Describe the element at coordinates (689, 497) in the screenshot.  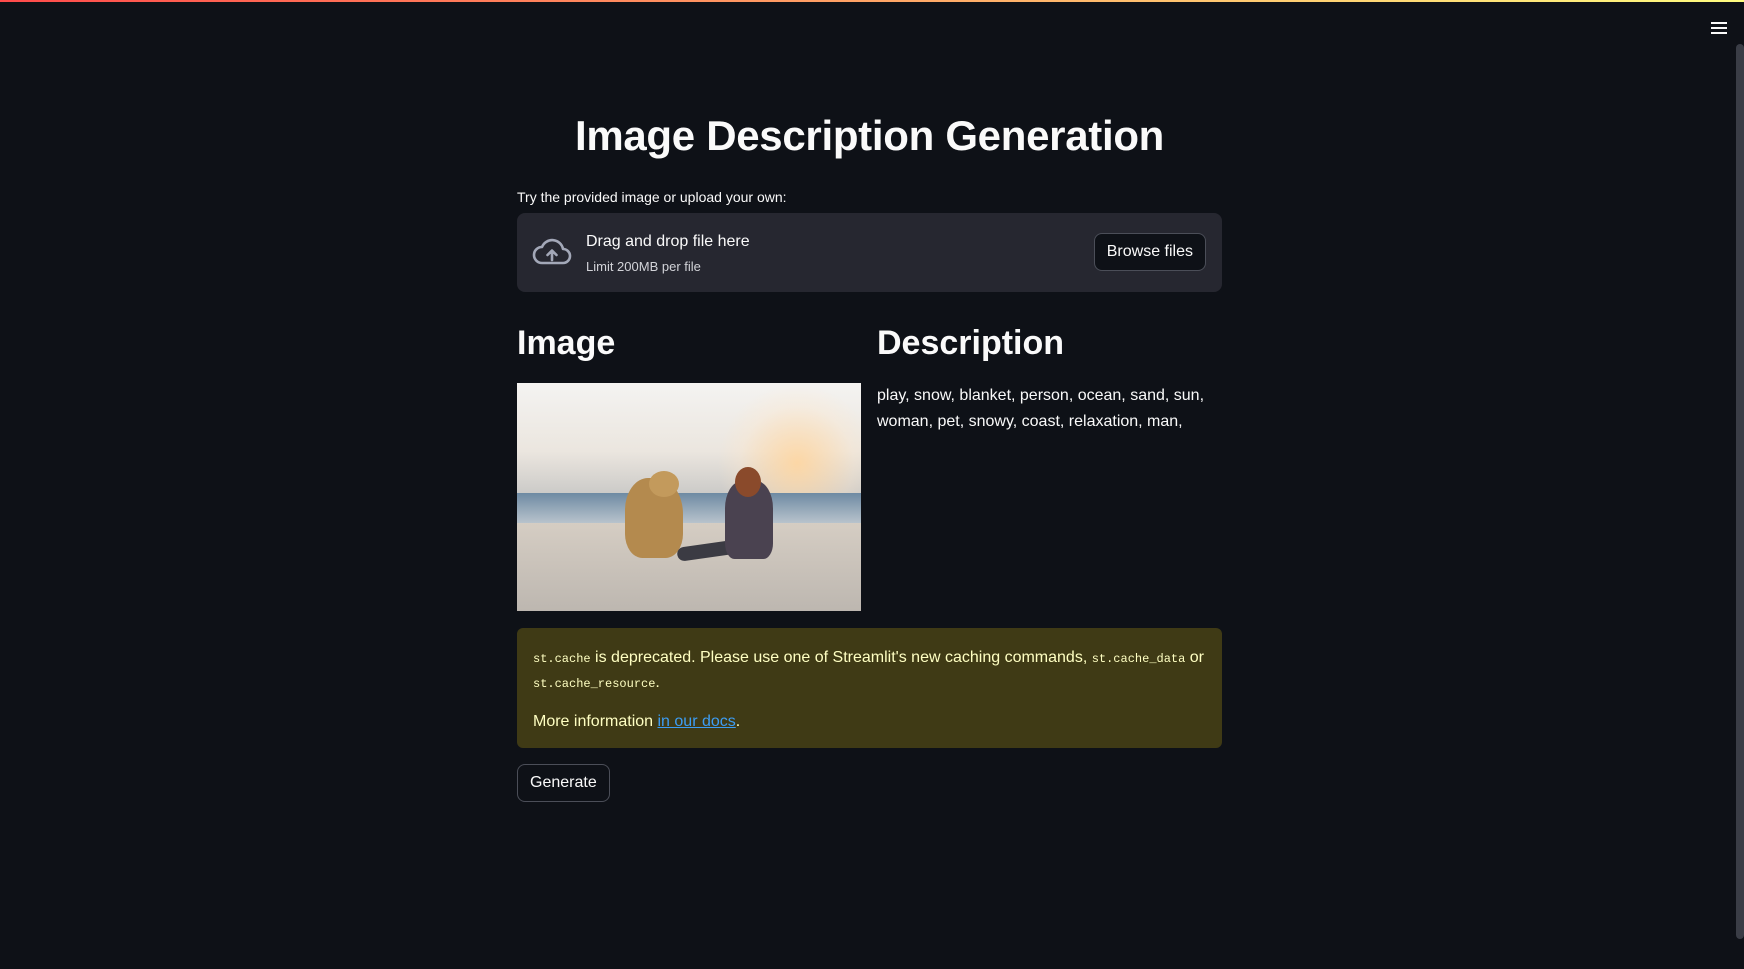
I see `uploaded-image` at that location.